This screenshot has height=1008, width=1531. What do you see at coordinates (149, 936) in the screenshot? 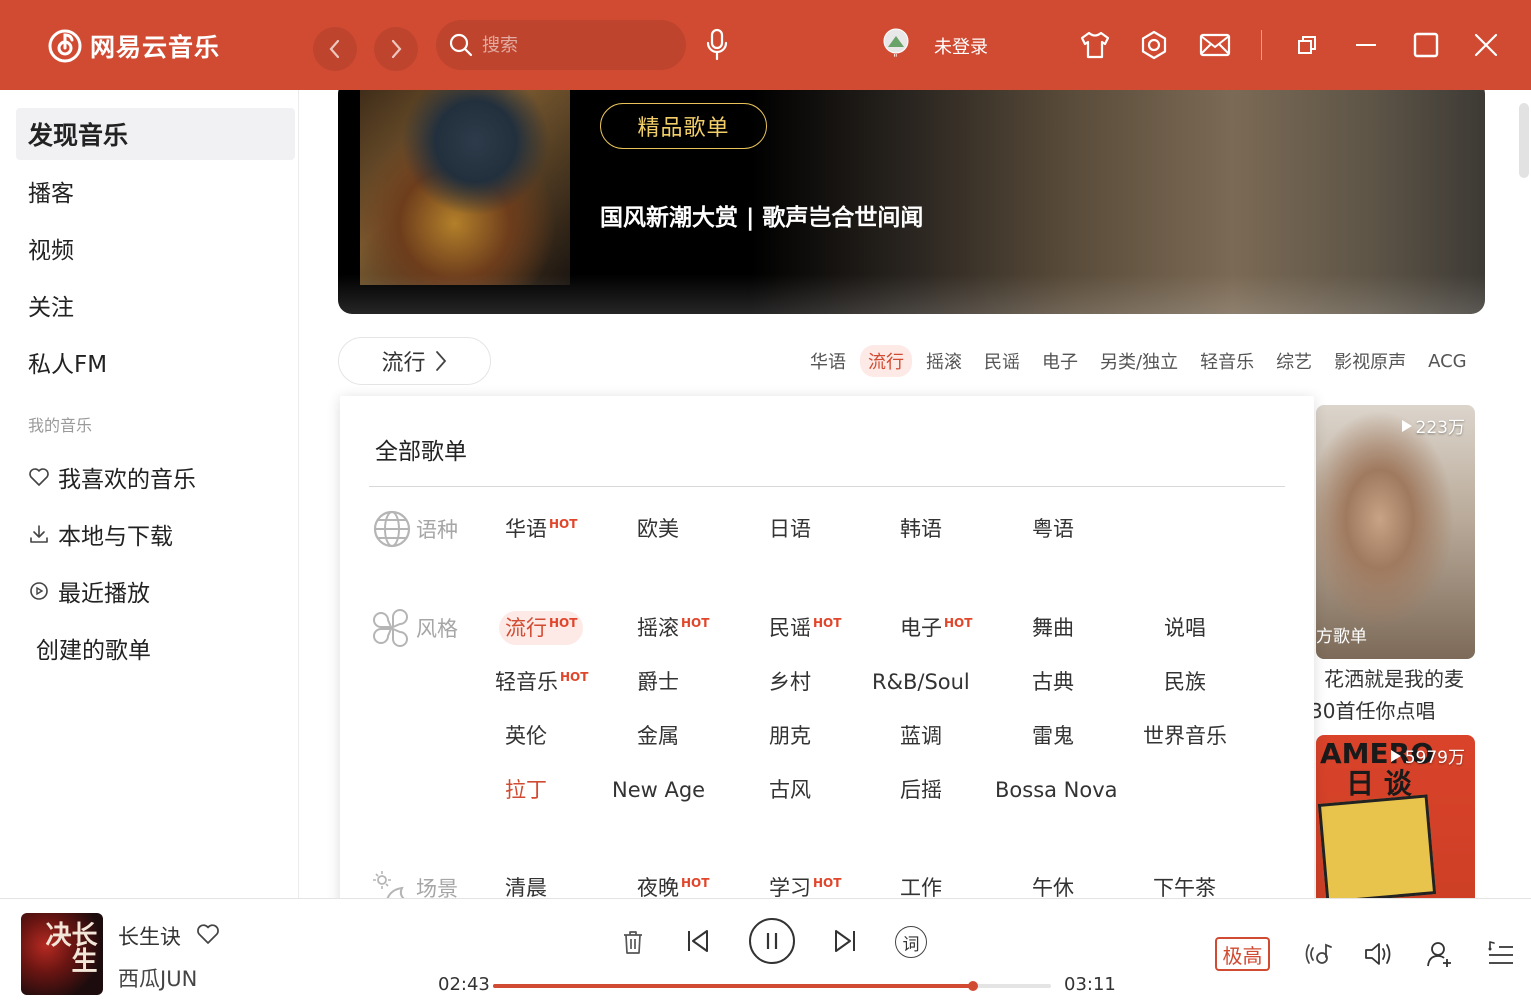
I see `song-title: 长生诀` at bounding box center [149, 936].